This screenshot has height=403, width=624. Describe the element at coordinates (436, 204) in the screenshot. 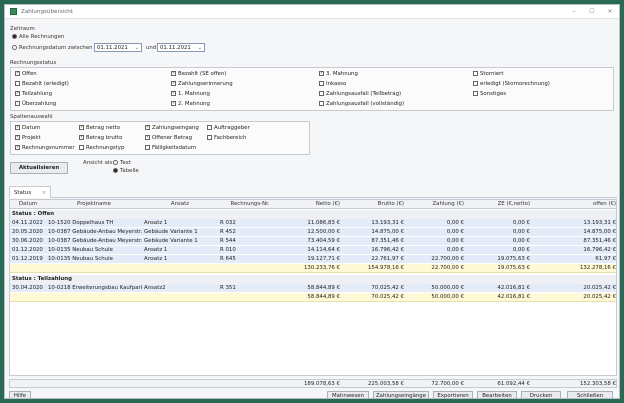

I see `column-header: Zahlung (€)` at that location.